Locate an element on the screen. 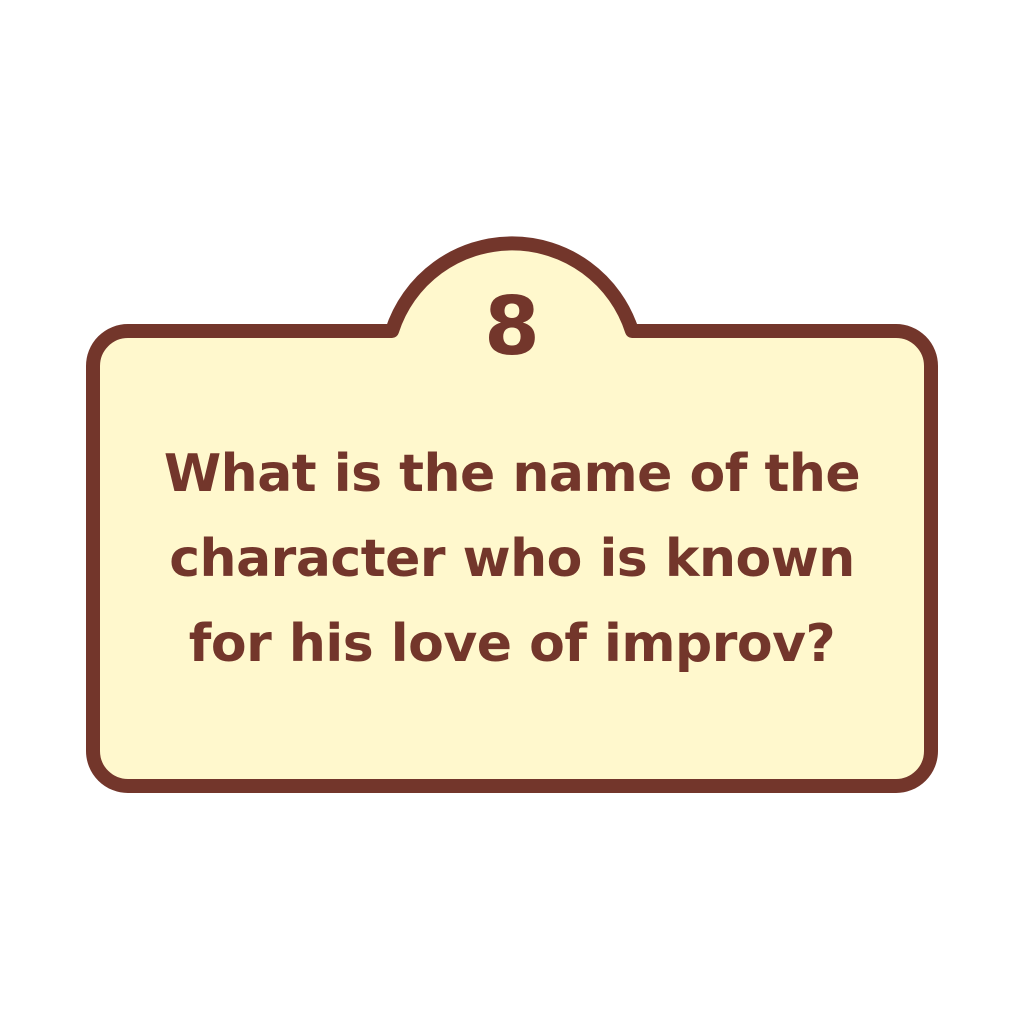  card-number: 8 is located at coordinates (512, 326).